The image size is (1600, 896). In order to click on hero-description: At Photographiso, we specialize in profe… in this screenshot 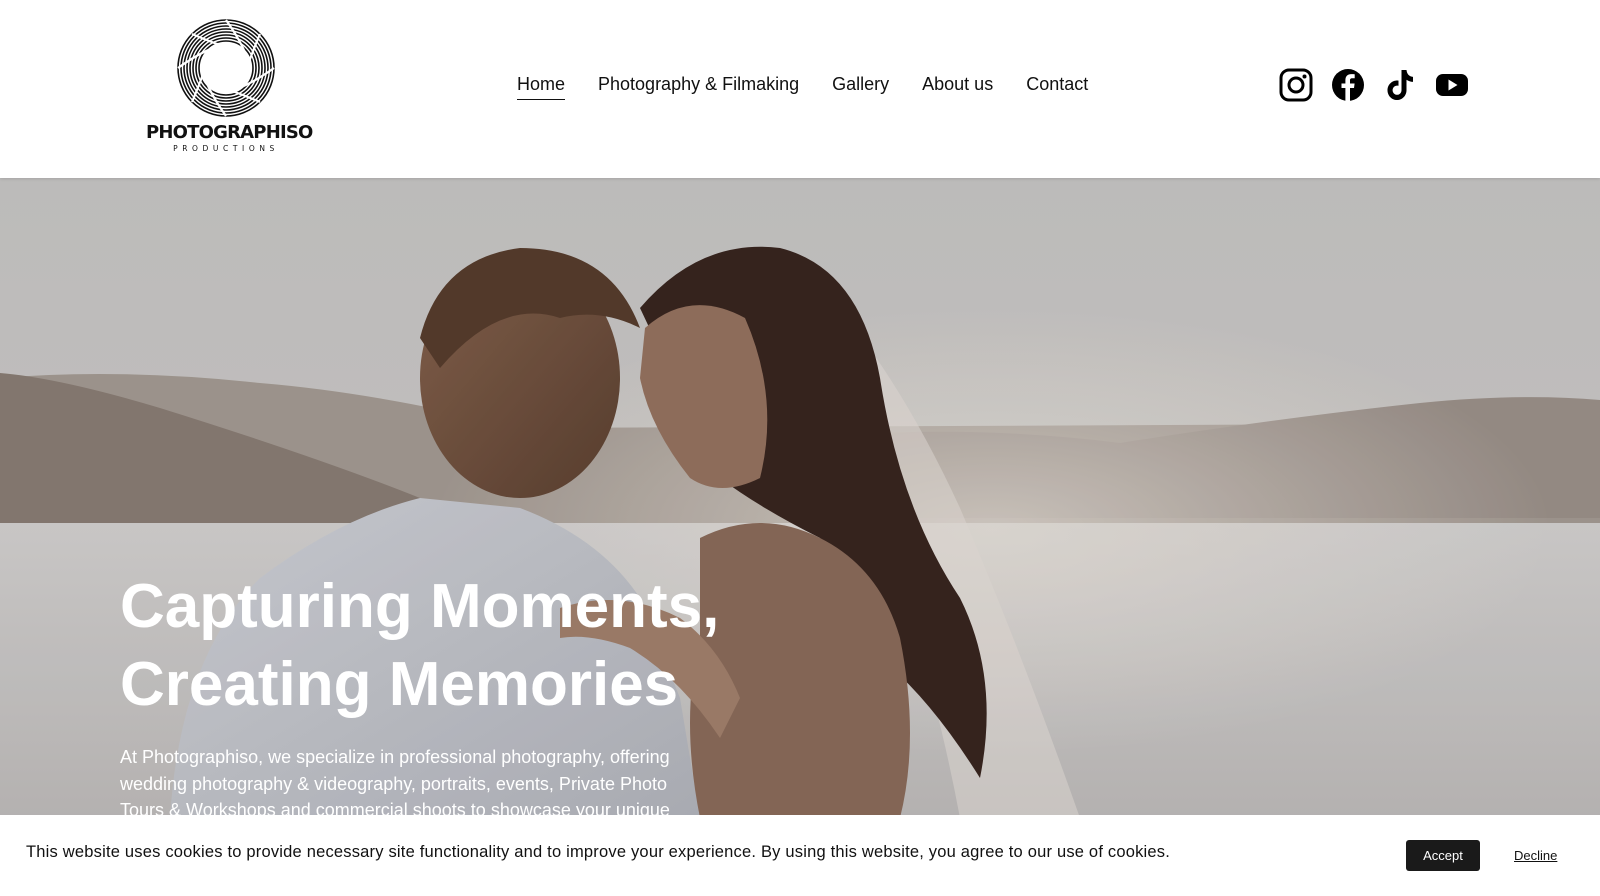, I will do `click(395, 782)`.